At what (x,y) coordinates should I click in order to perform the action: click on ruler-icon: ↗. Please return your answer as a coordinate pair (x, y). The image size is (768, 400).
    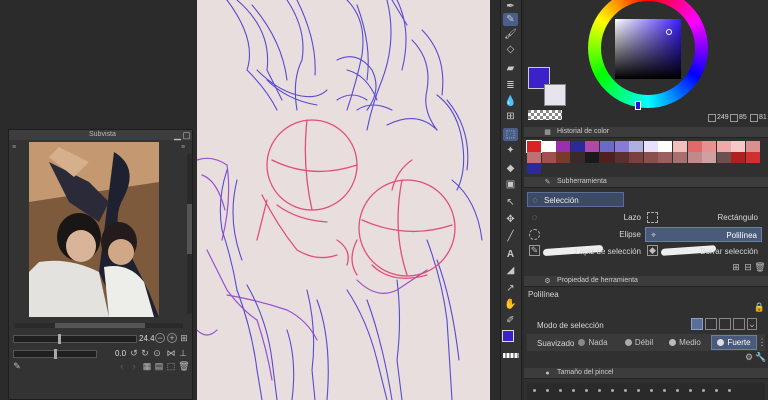
    Looking at the image, I should click on (510, 288).